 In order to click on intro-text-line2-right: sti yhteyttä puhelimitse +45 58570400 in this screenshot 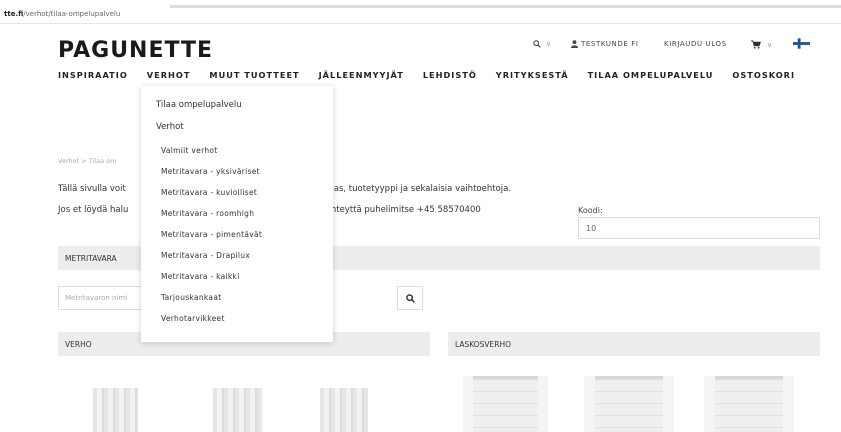, I will do `click(397, 210)`.